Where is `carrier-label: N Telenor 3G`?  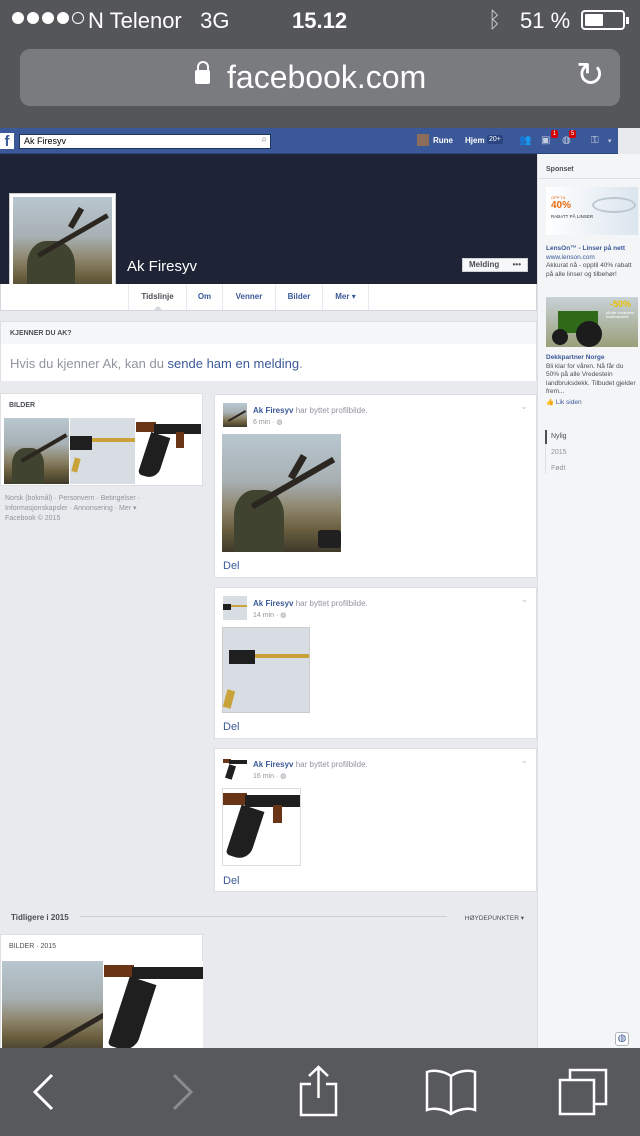
carrier-label: N Telenor 3G is located at coordinates (159, 20).